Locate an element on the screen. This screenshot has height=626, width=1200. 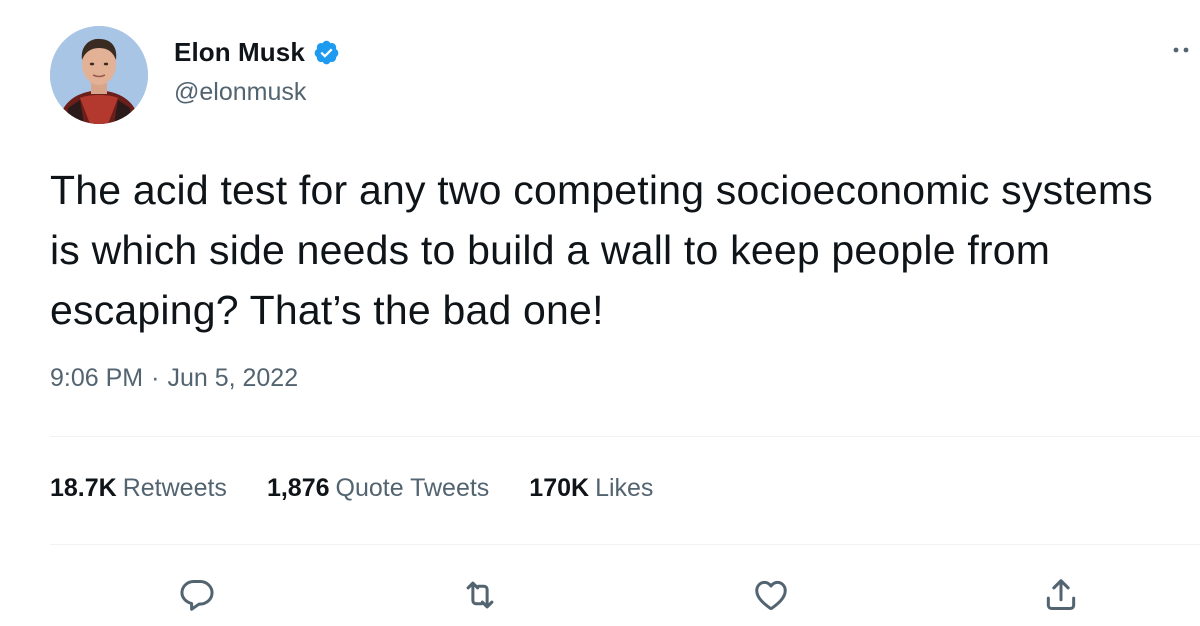
share-icon is located at coordinates (1061, 594).